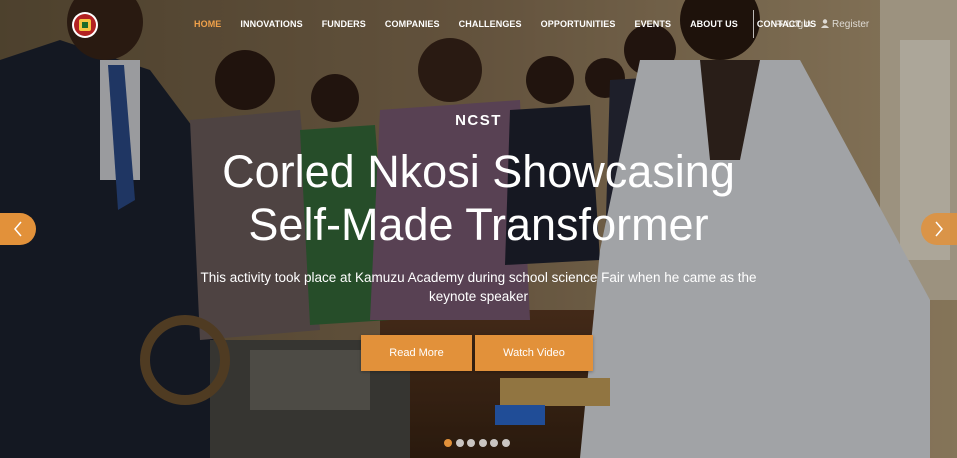 This screenshot has width=957, height=458. I want to click on ncst-logo, so click(85, 25).